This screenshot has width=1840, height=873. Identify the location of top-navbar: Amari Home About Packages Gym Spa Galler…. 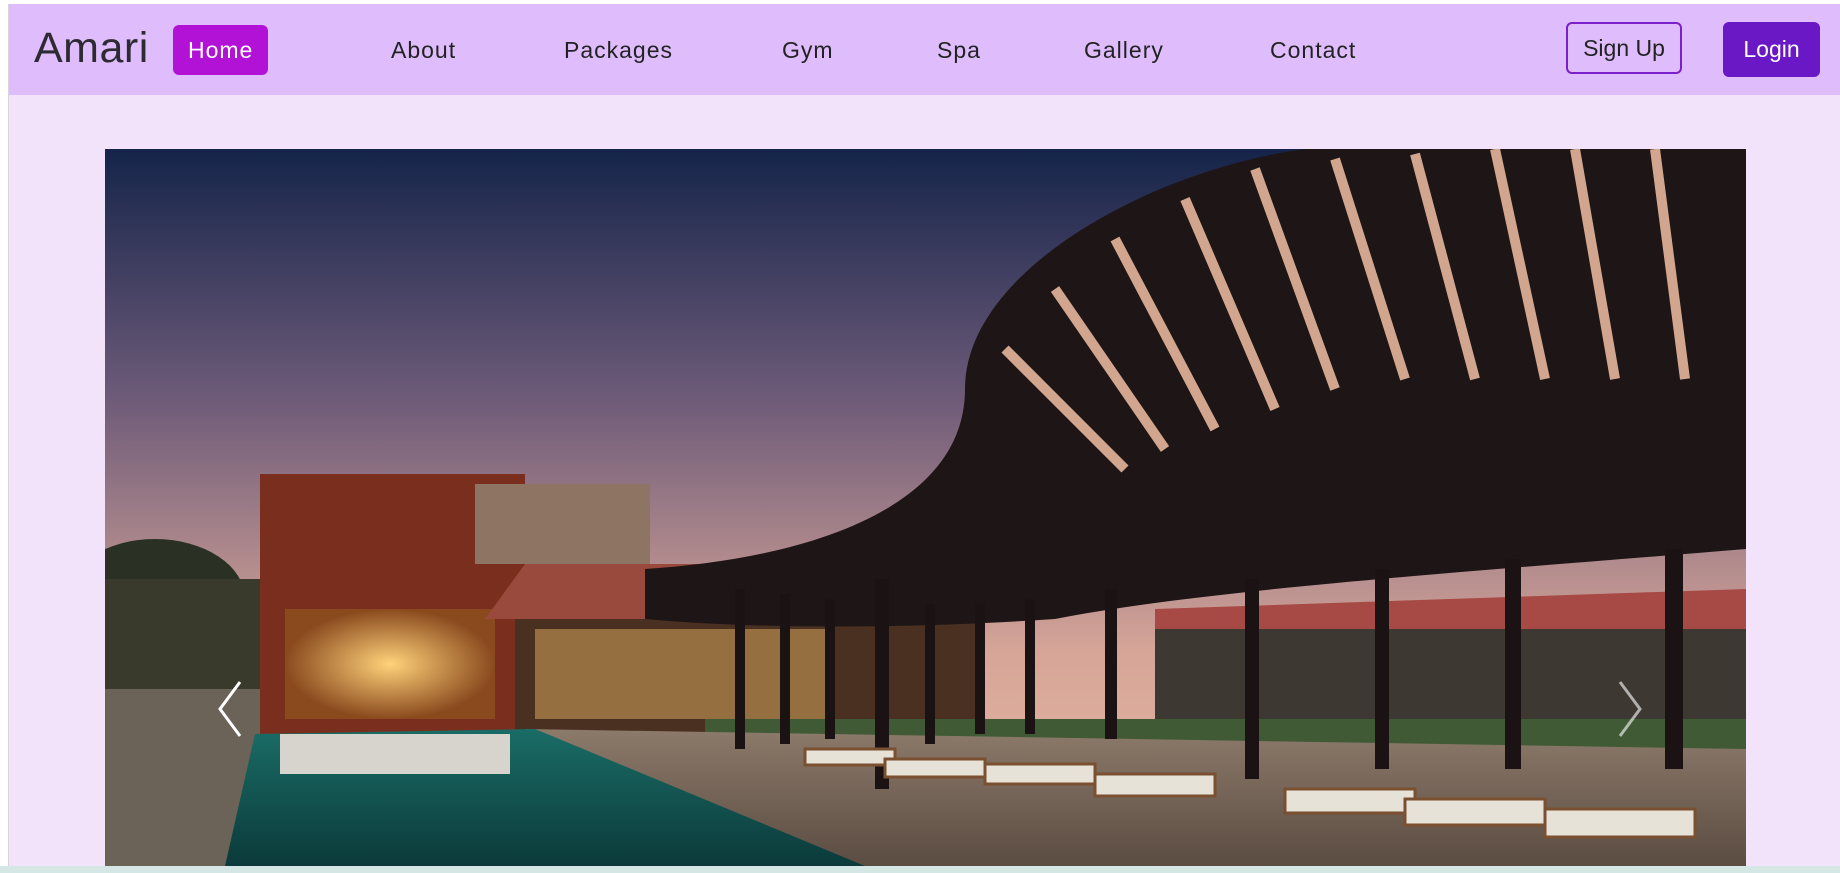
(924, 49).